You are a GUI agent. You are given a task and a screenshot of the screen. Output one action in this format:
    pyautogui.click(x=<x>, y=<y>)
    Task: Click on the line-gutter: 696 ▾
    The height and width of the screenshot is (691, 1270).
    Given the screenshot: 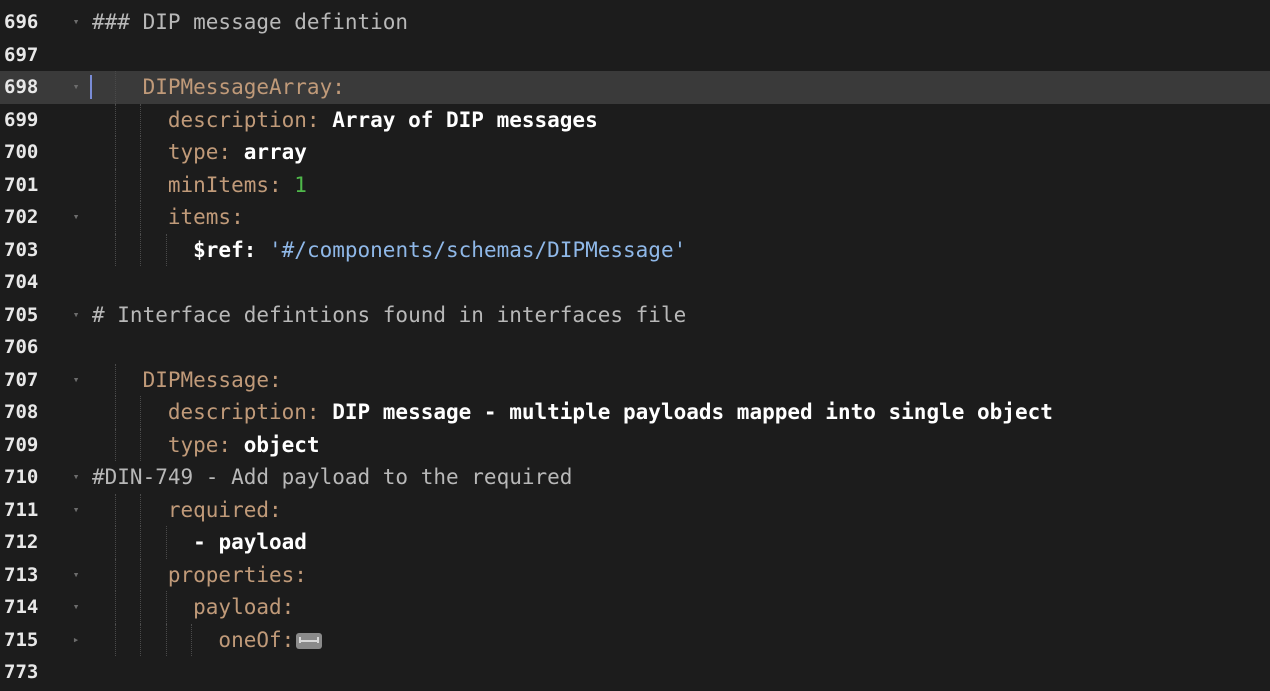 What is the action you would take?
    pyautogui.click(x=44, y=22)
    